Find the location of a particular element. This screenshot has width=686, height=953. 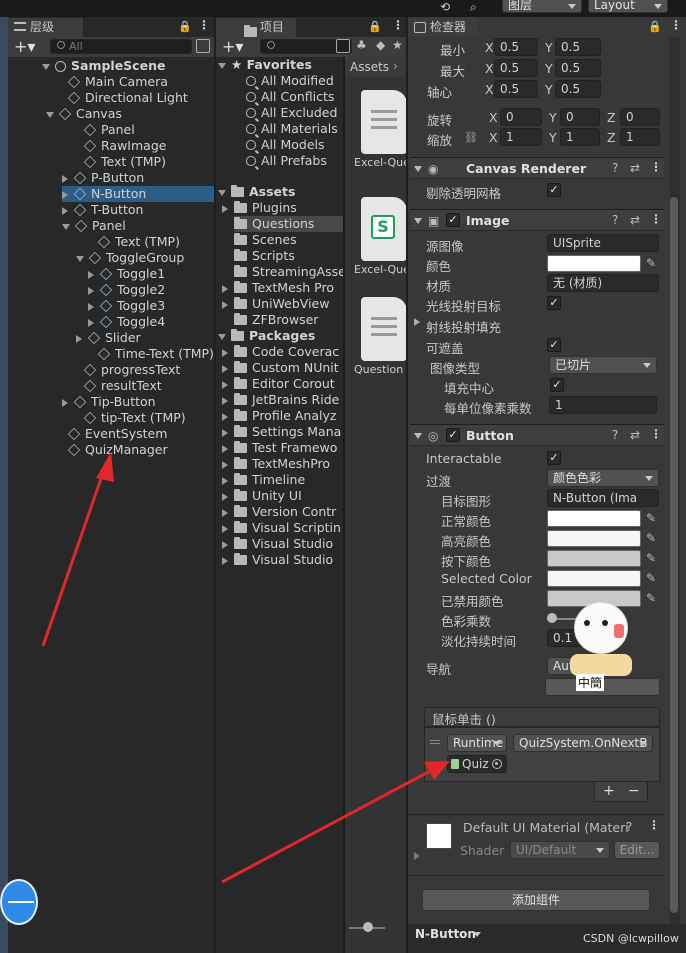

arrow-to-quizmanager is located at coordinates (77, 549).